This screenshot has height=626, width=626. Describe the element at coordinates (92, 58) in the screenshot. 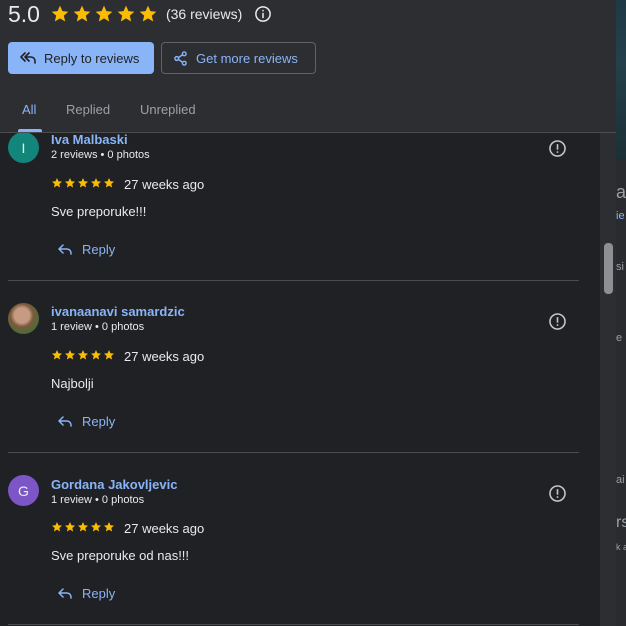

I see `reply-to-reviews-label: Reply to reviews` at that location.